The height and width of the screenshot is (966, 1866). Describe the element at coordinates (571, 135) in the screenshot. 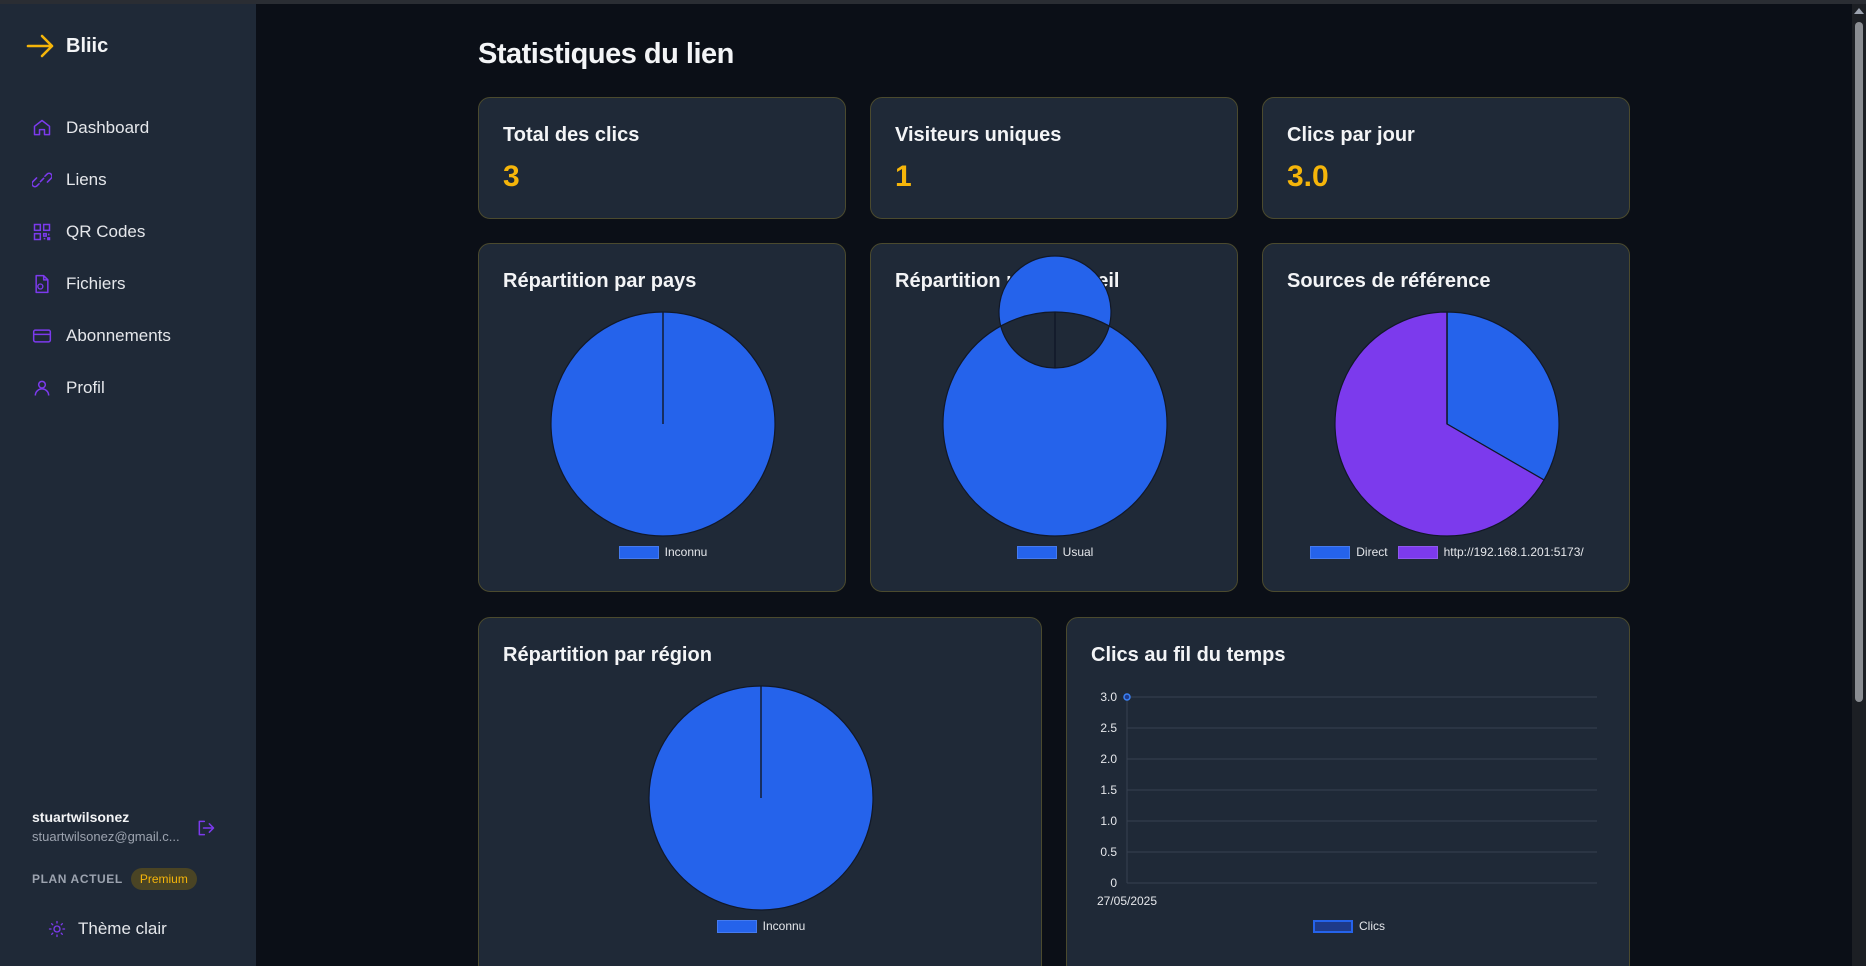

I see `stat-label: Total des clics` at that location.